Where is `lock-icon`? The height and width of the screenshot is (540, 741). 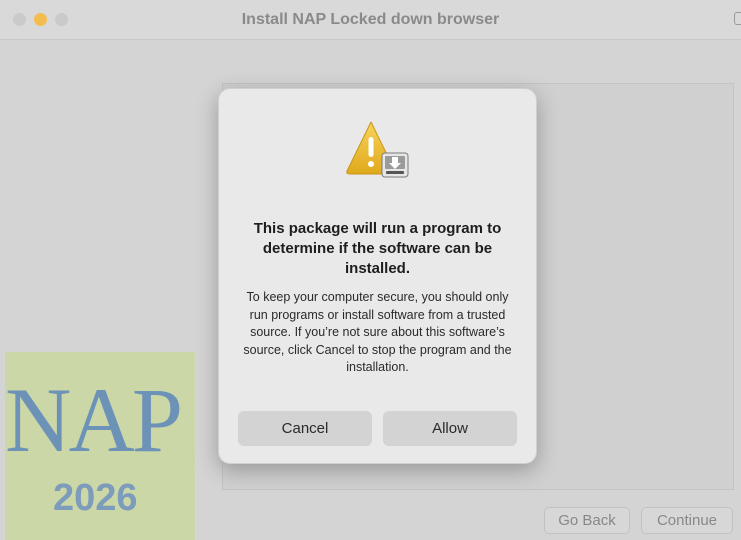 lock-icon is located at coordinates (737, 18).